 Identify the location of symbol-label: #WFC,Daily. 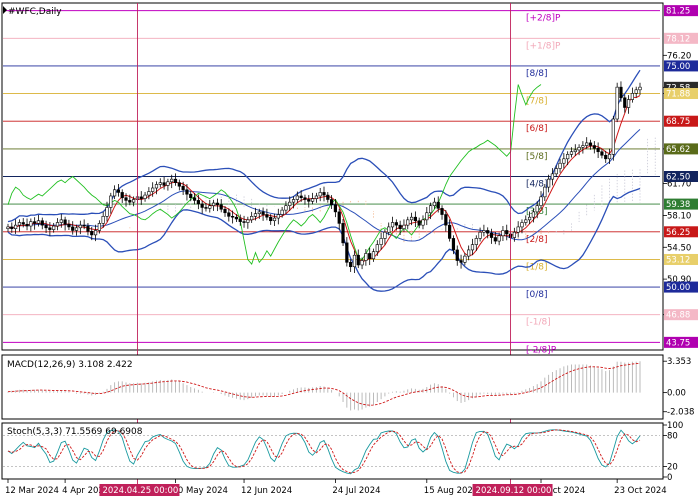
(35, 12).